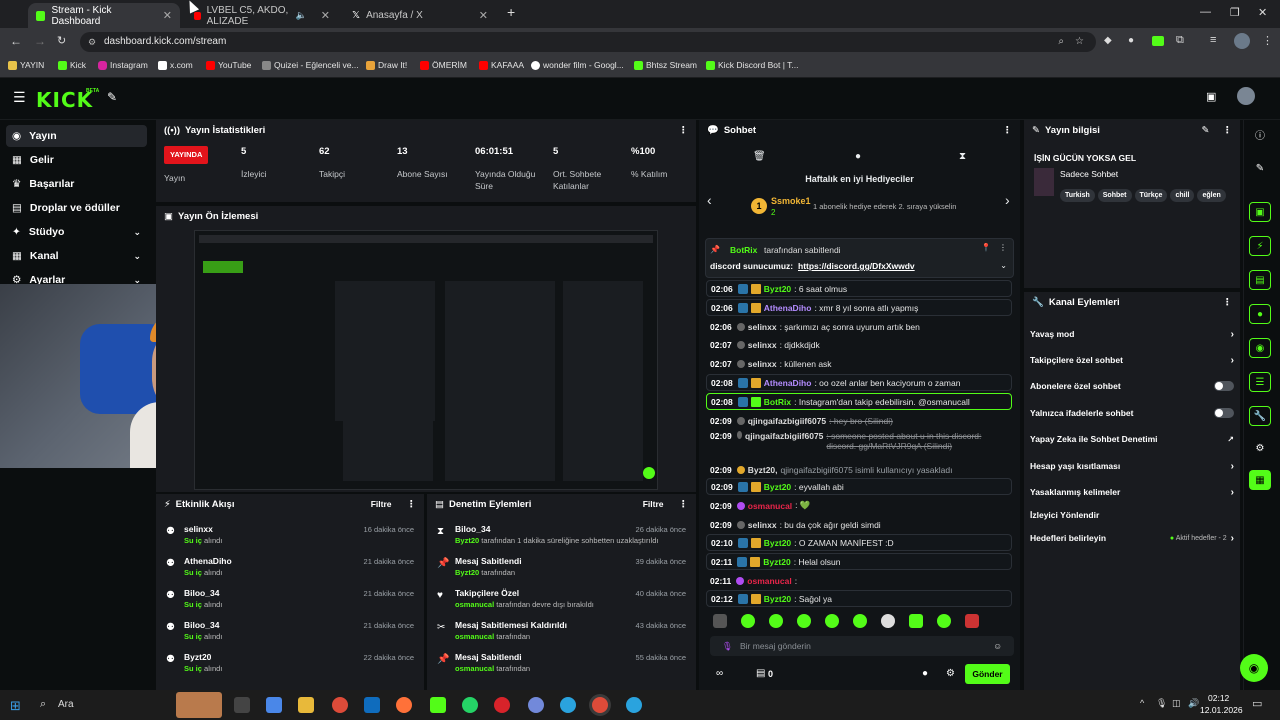 This screenshot has height=720, width=1280. What do you see at coordinates (502, 705) in the screenshot?
I see `opera-icon` at bounding box center [502, 705].